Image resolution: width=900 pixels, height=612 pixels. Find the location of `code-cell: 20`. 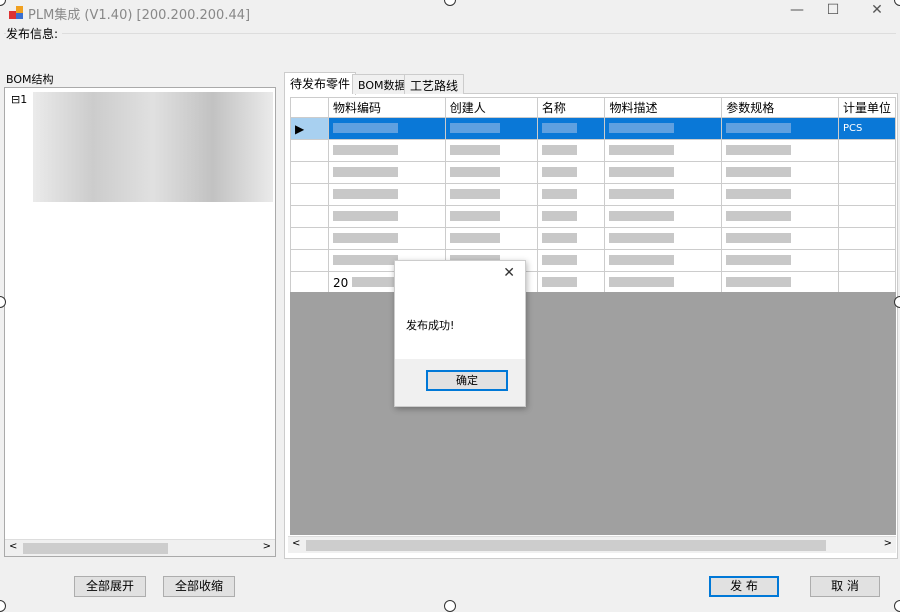

code-cell: 20 is located at coordinates (341, 282).